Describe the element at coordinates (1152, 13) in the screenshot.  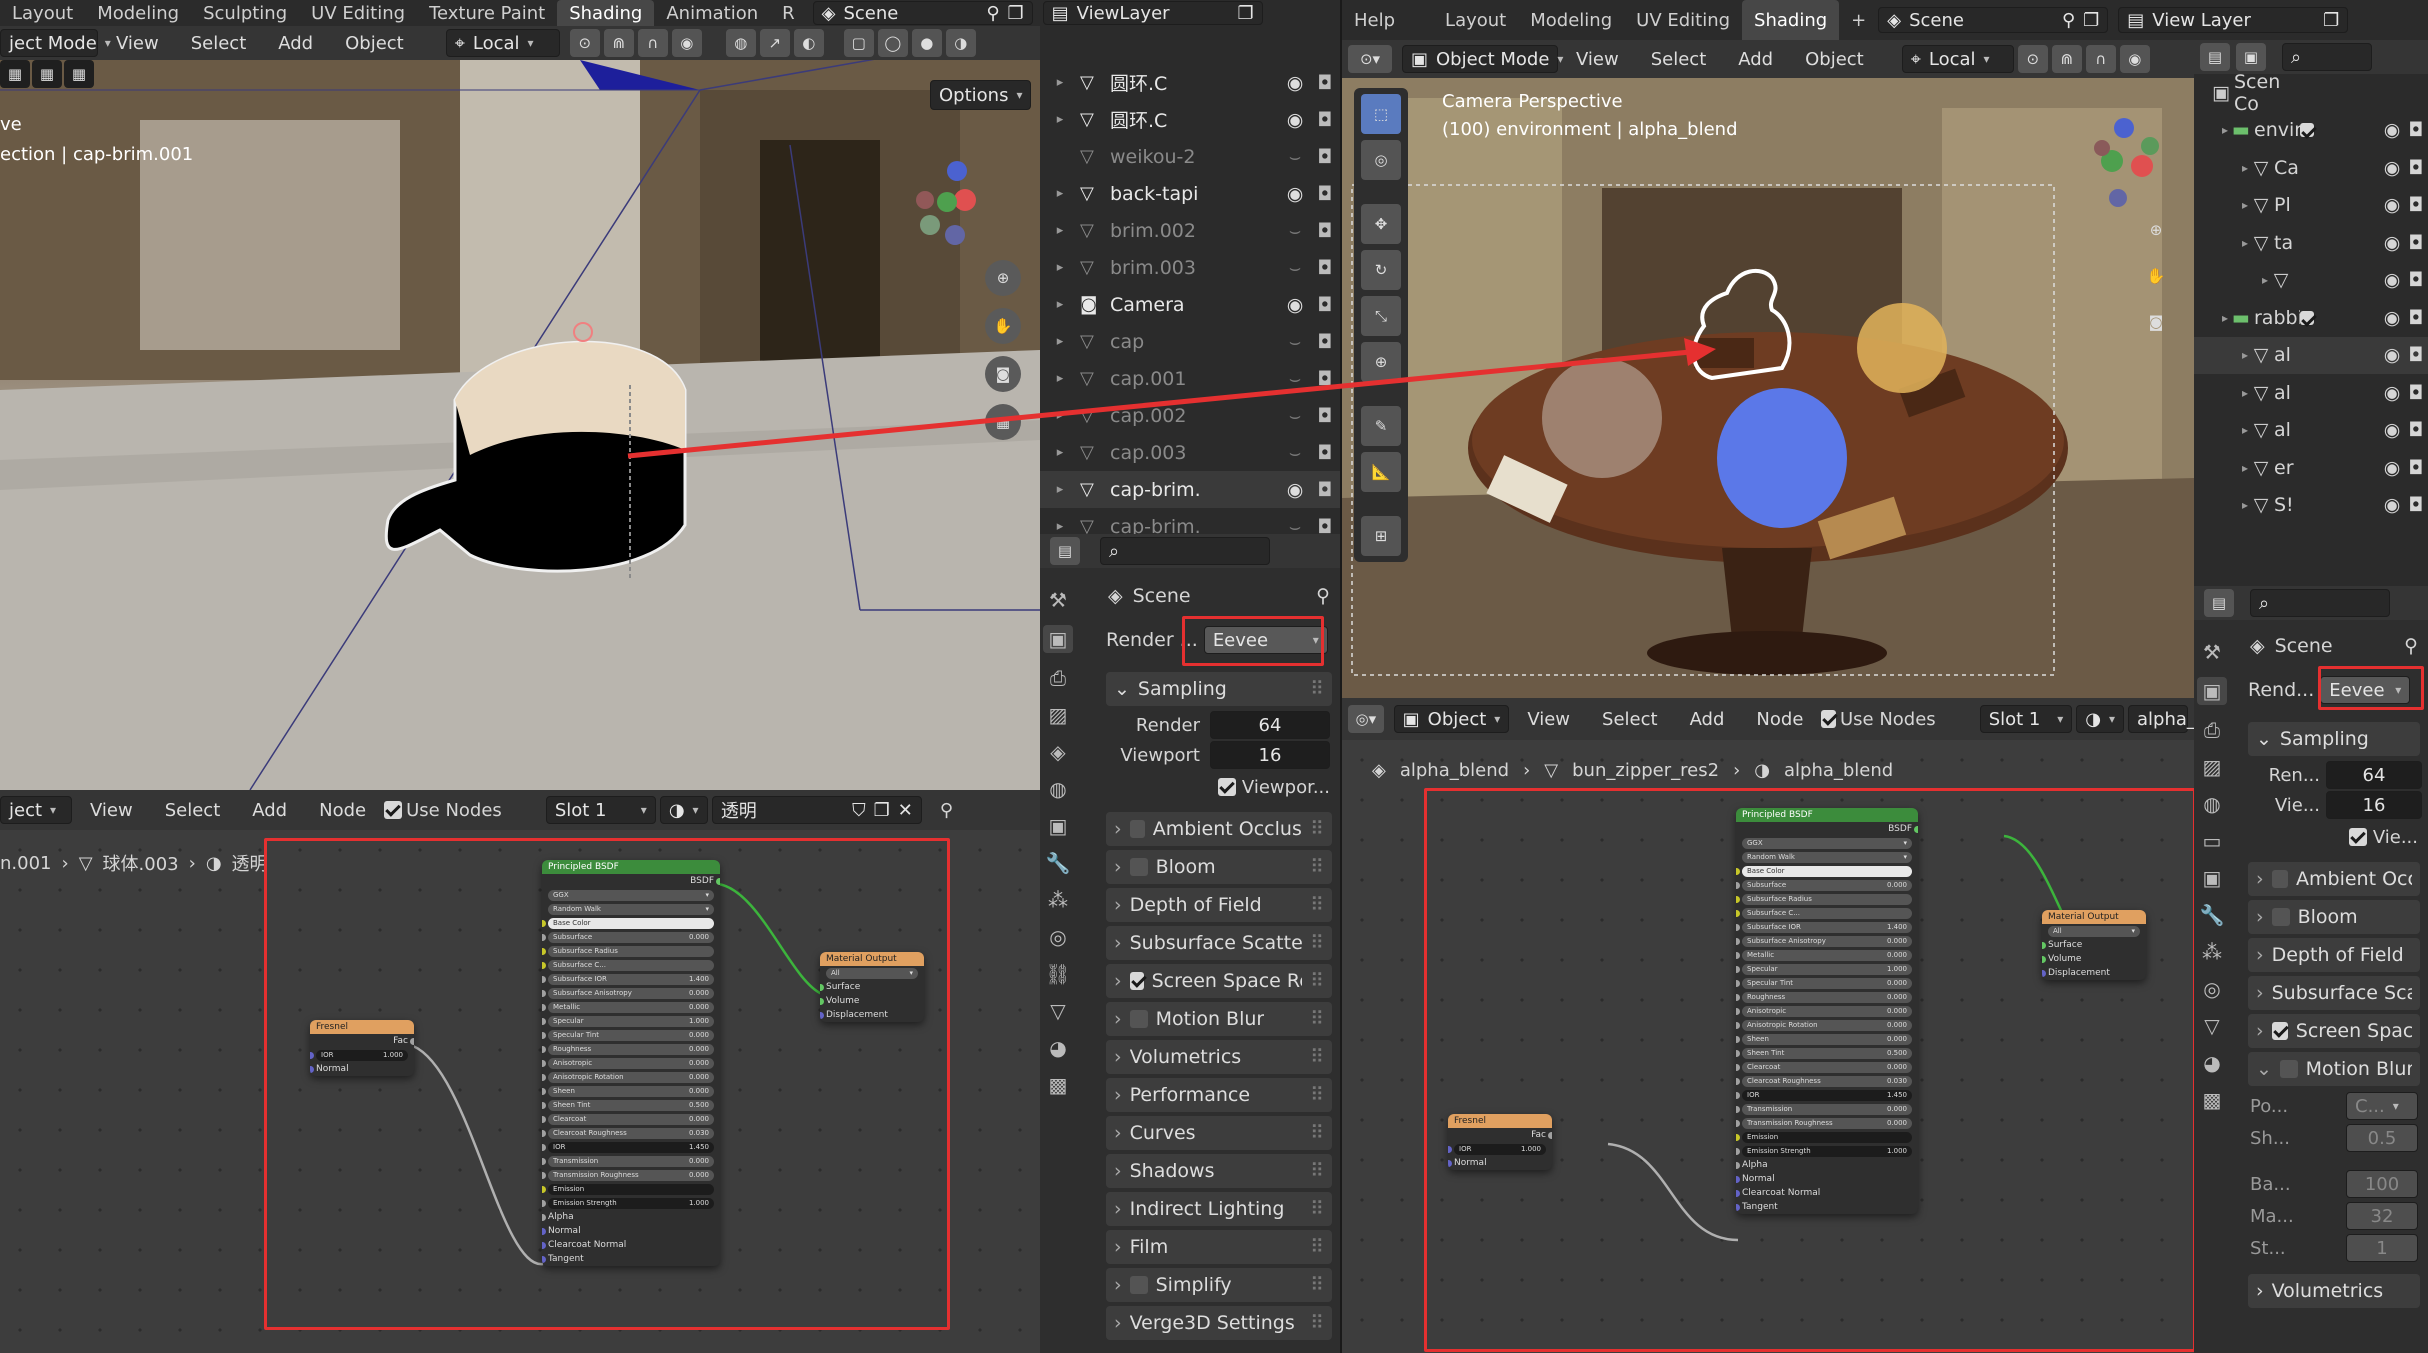
I see `viewlayer-selector: ▤ ViewLayer ❐` at that location.